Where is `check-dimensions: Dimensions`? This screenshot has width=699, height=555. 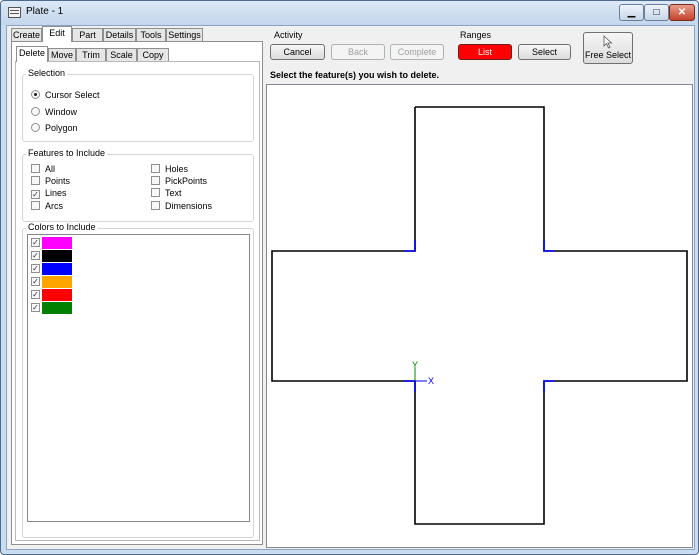
check-dimensions: Dimensions is located at coordinates (181, 206).